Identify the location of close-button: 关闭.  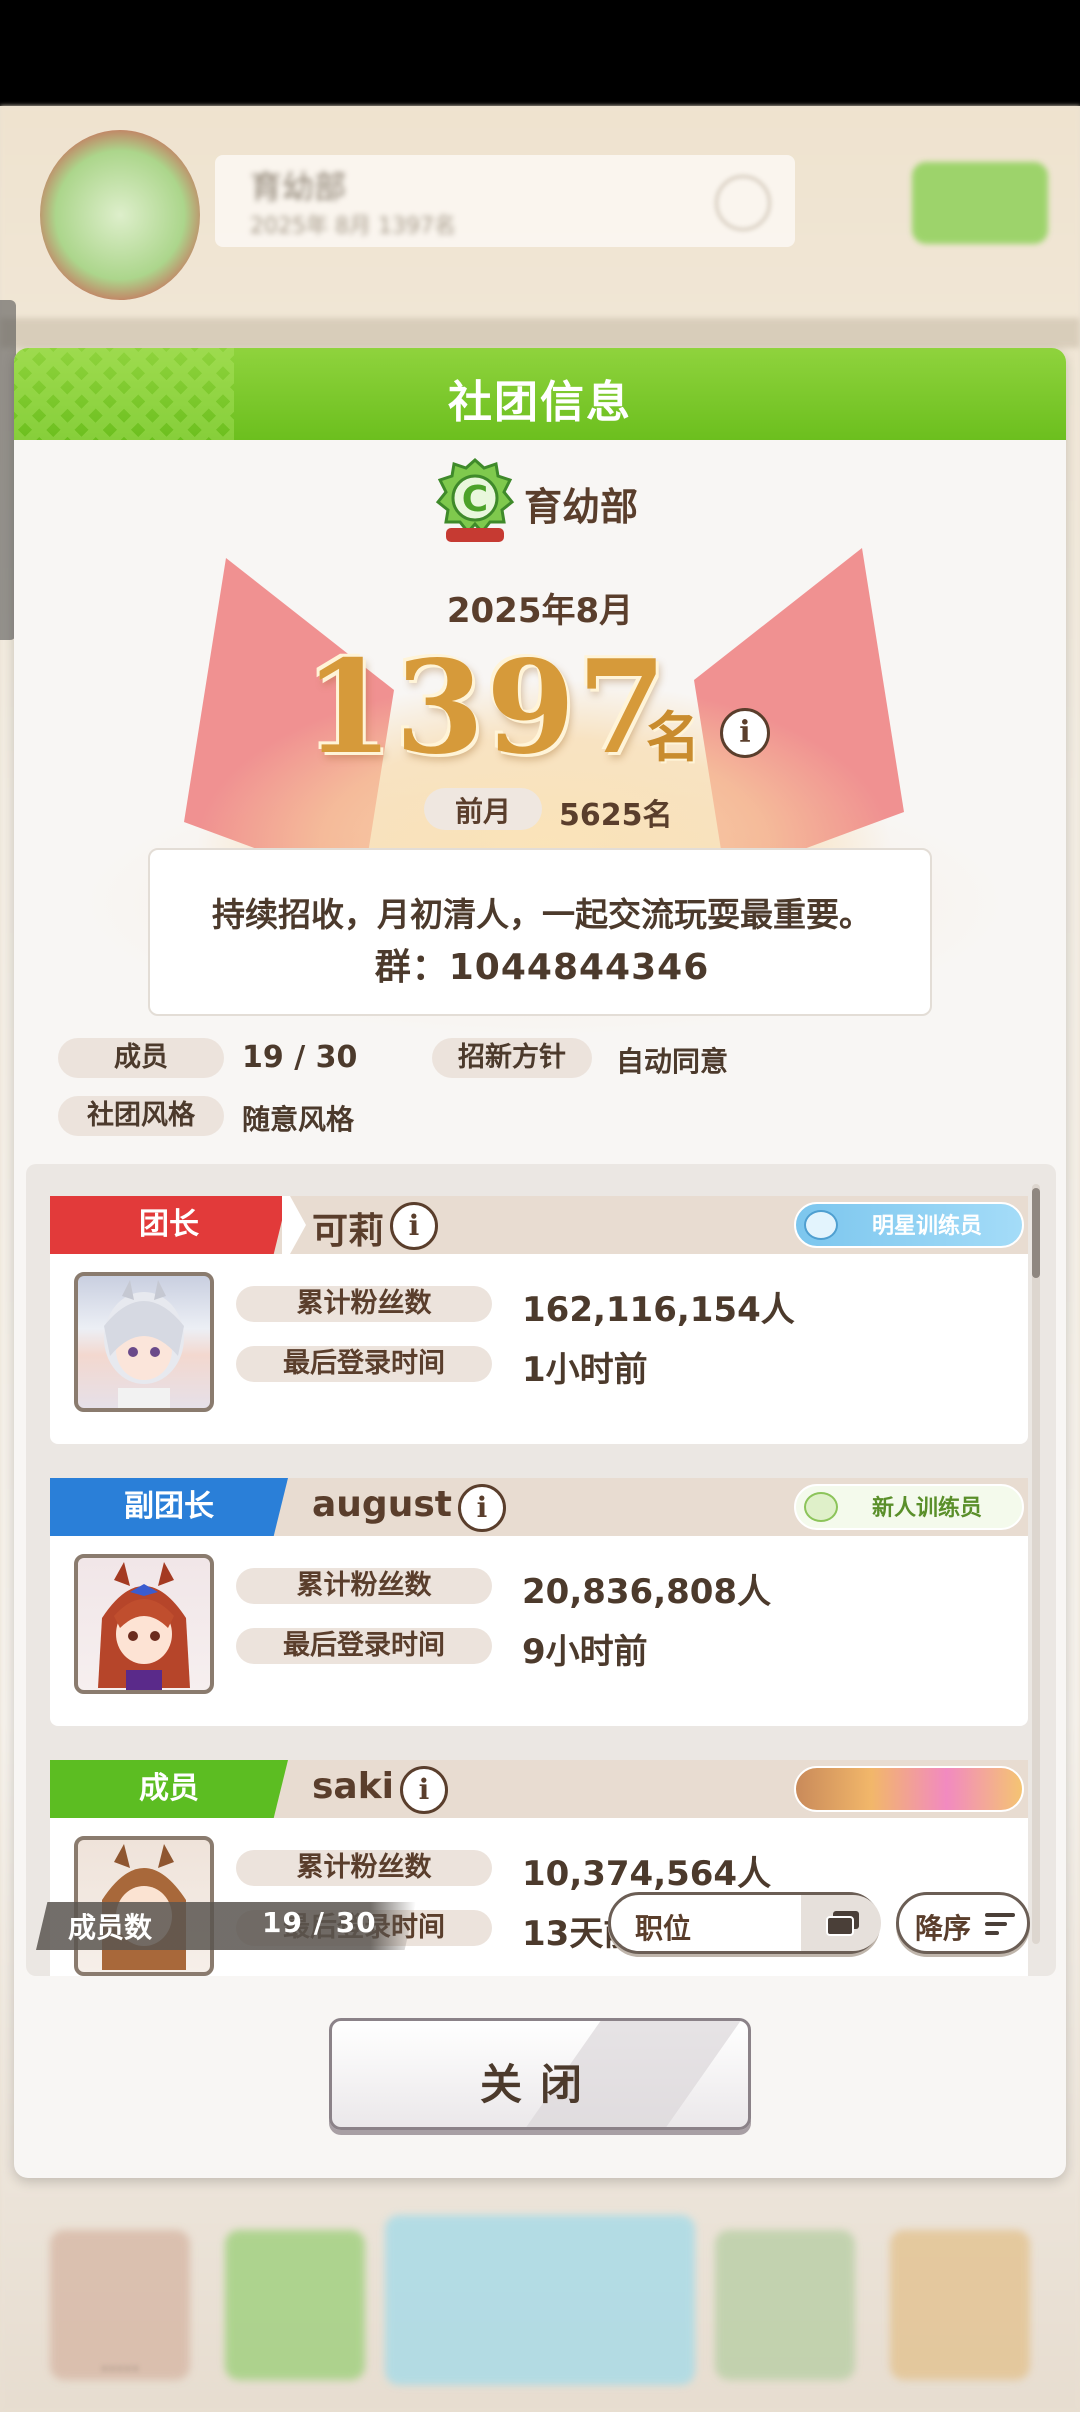
(540, 2074).